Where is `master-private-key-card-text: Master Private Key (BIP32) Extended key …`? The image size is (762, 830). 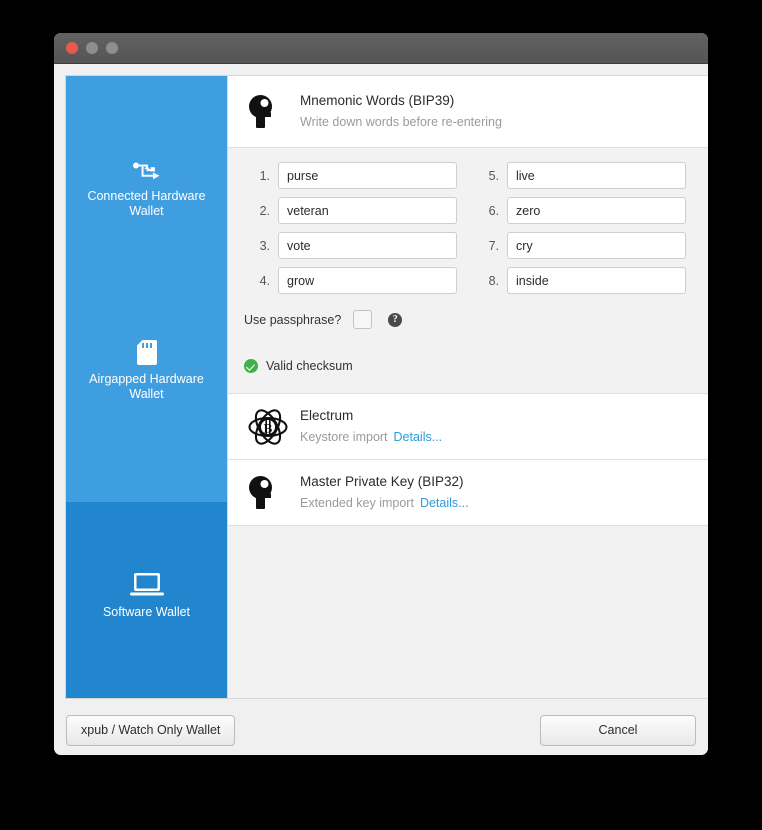 master-private-key-card-text: Master Private Key (BIP32) Extended key … is located at coordinates (501, 492).